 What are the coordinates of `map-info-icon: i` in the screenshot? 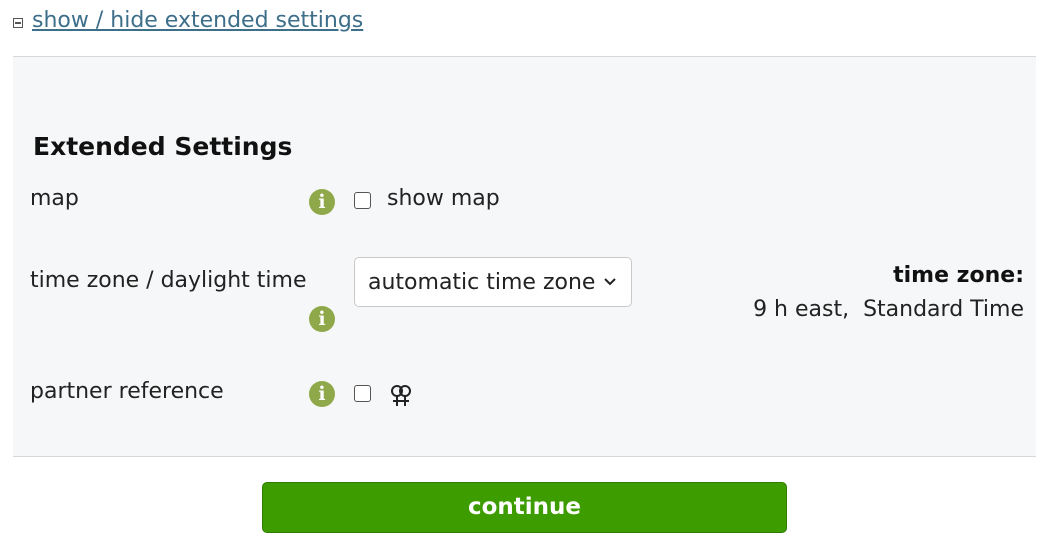 It's located at (322, 202).